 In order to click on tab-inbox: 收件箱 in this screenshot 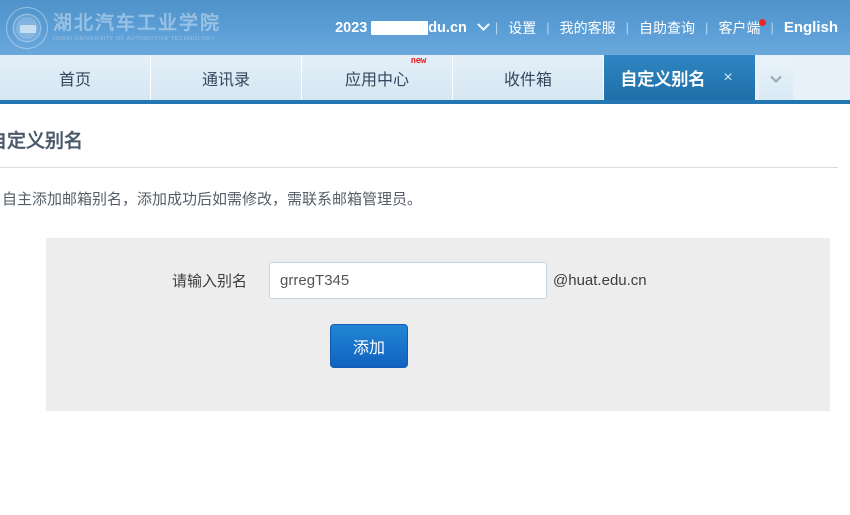, I will do `click(528, 77)`.